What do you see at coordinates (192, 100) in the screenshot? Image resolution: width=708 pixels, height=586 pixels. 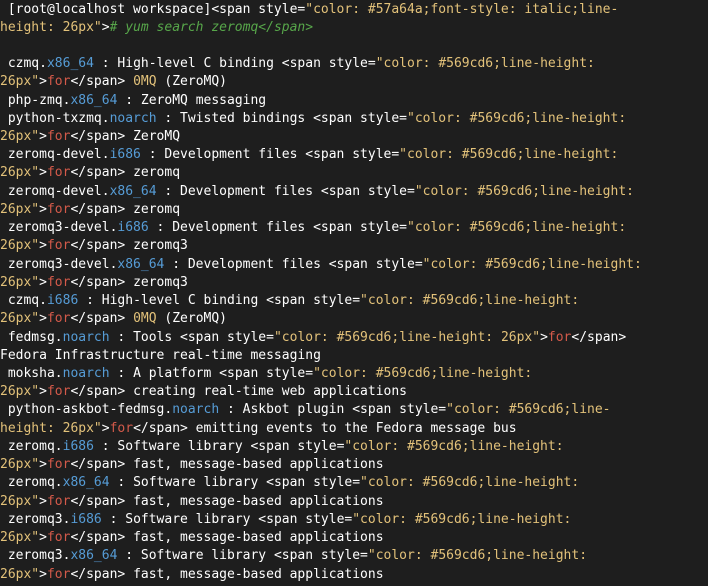 I see `terminal-text-segment: : ZeroMQ messaging` at bounding box center [192, 100].